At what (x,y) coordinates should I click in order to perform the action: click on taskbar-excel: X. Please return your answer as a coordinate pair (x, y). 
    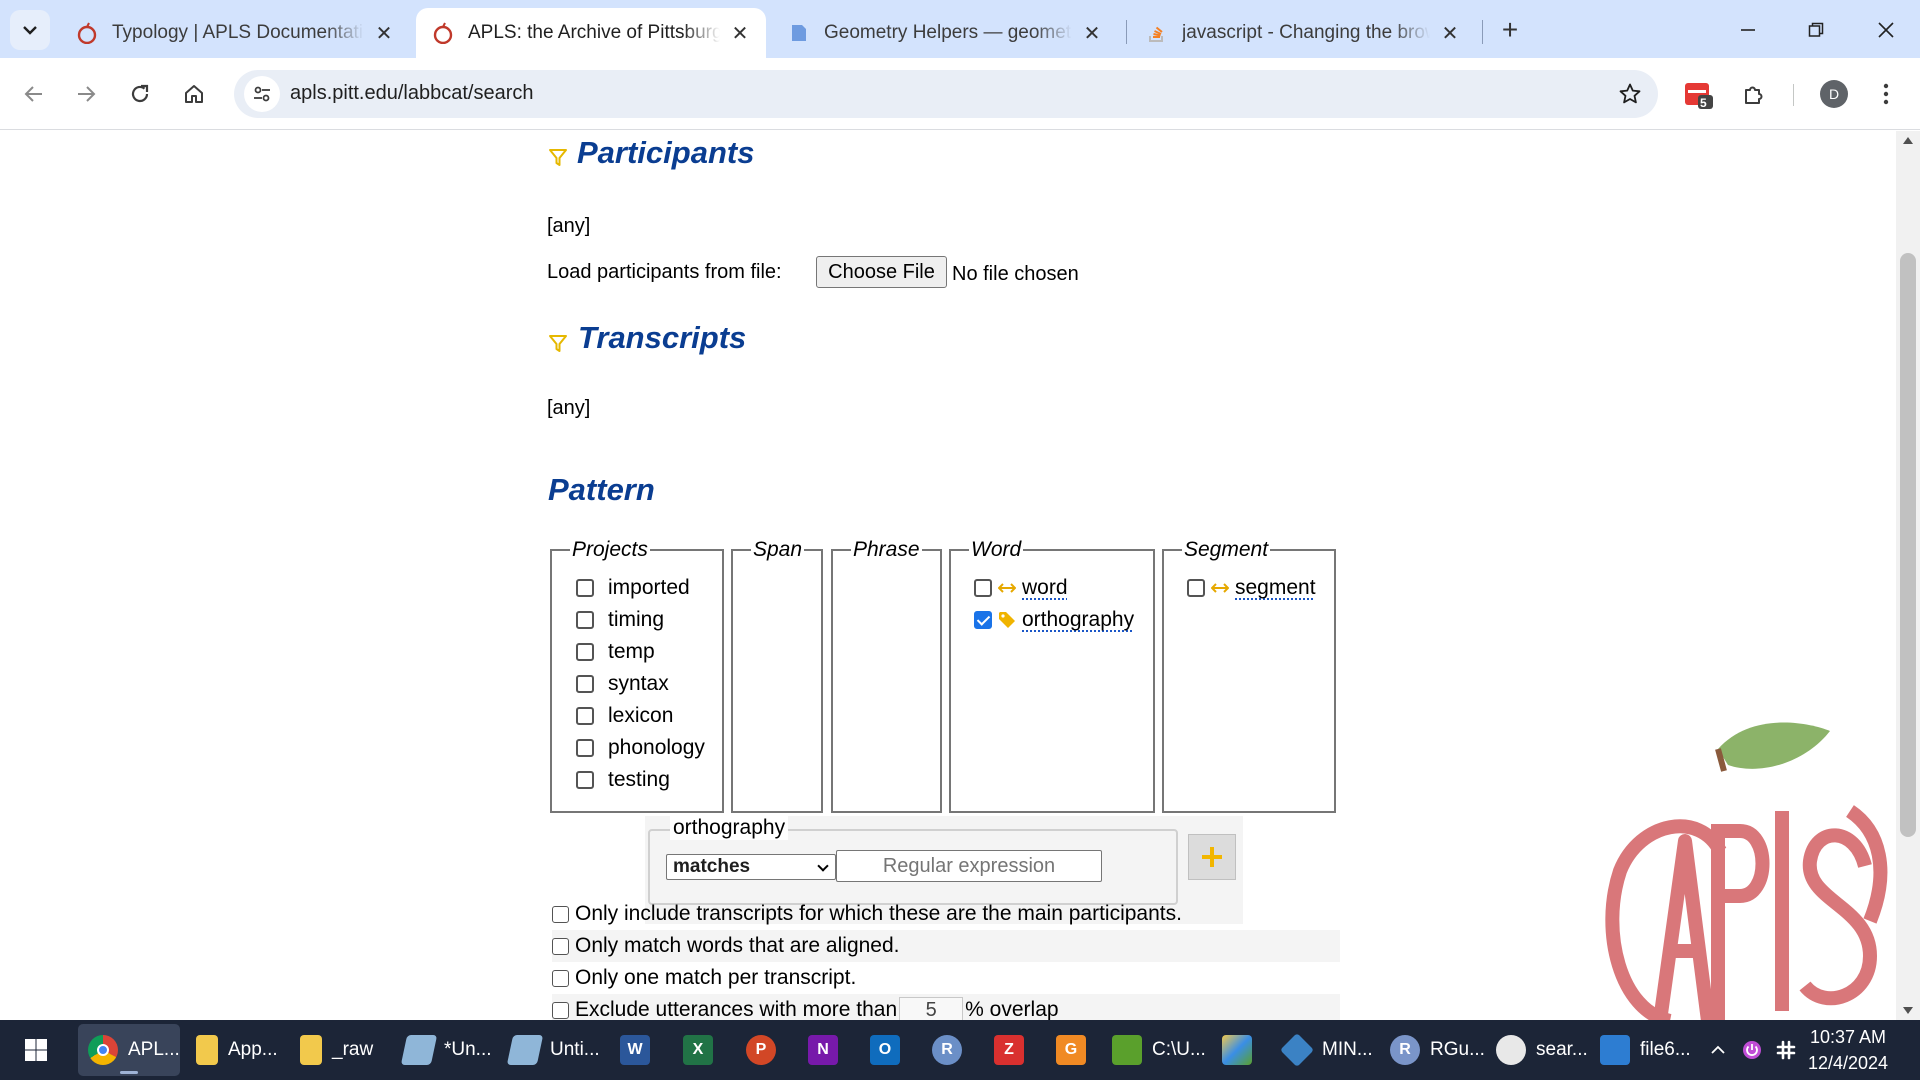
    Looking at the image, I should click on (703, 1050).